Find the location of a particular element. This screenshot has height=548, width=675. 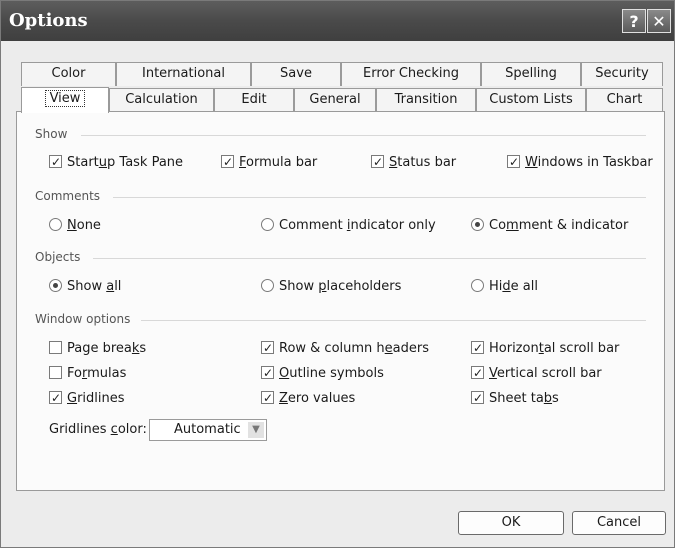

help-button: ? is located at coordinates (634, 21).